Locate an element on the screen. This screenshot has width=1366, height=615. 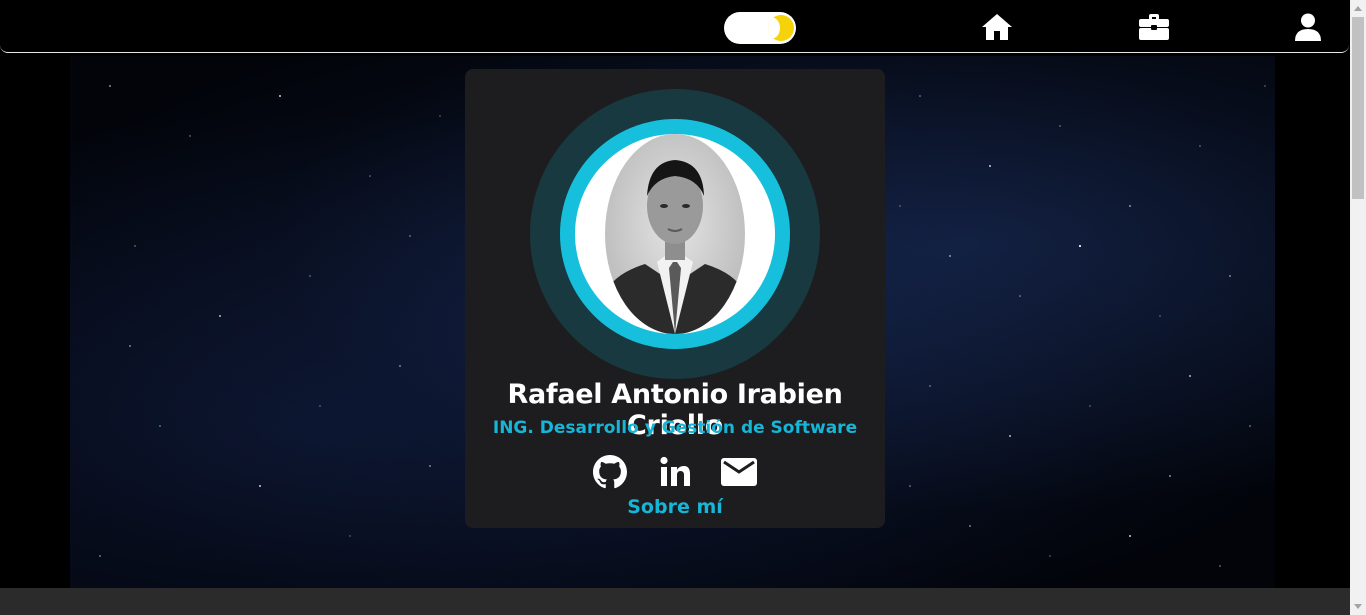
email-icon is located at coordinates (739, 472).